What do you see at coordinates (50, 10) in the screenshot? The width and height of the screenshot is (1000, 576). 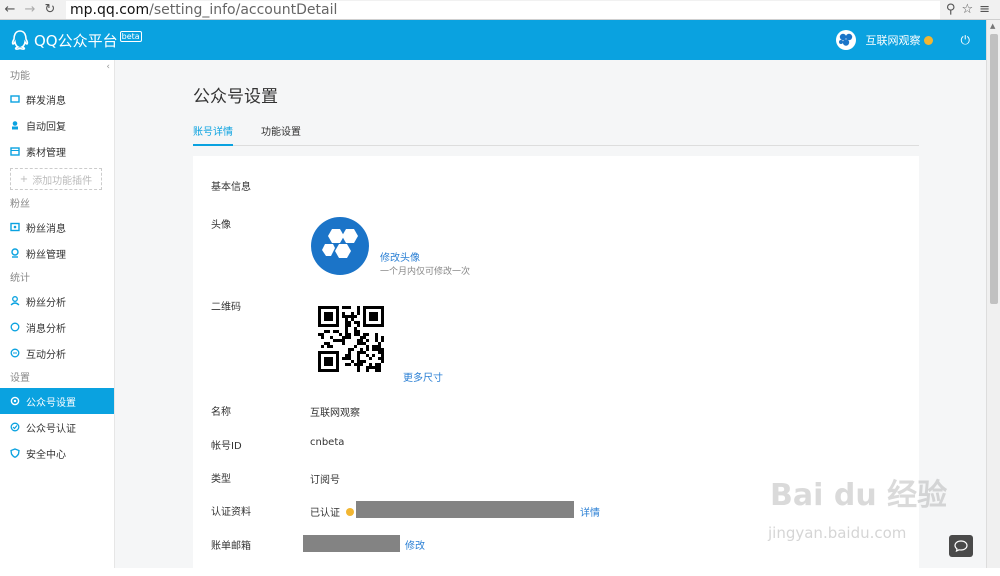 I see `reload-icon: ↻` at bounding box center [50, 10].